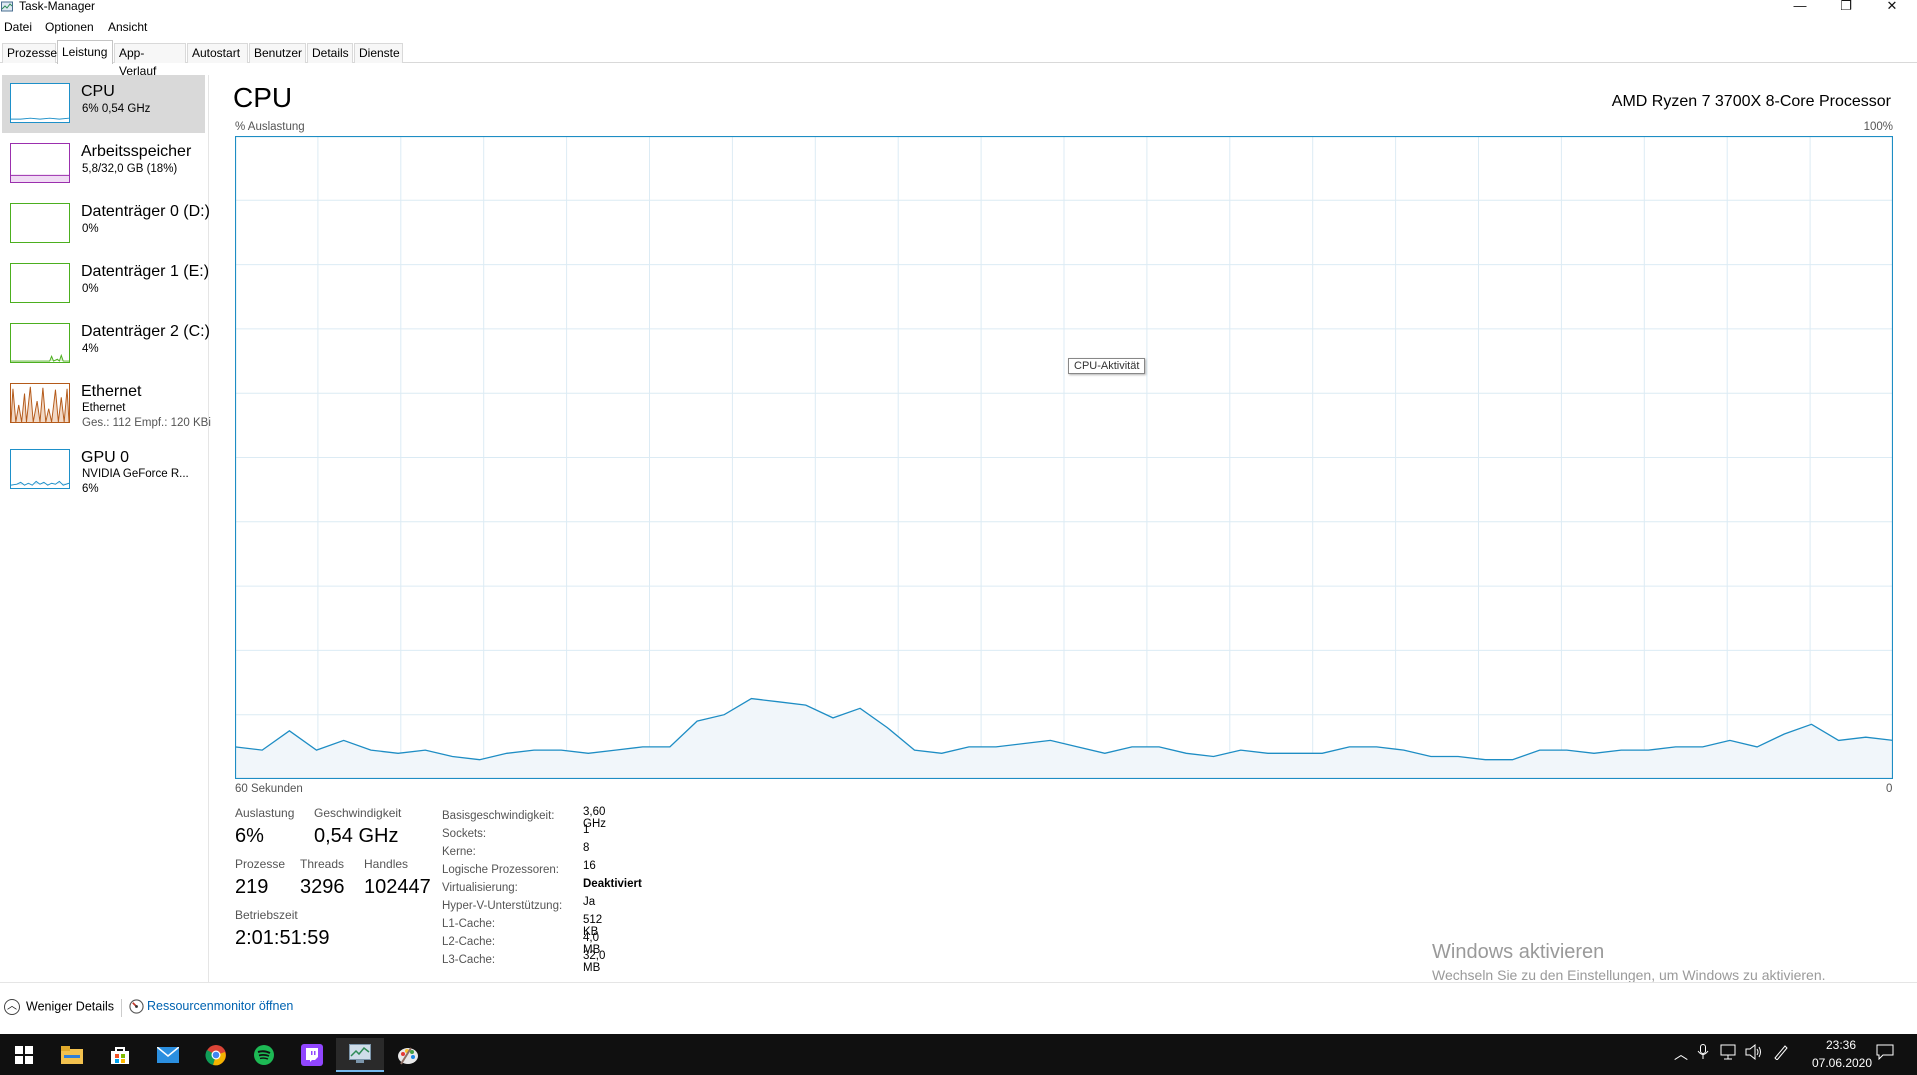  What do you see at coordinates (260, 864) in the screenshot?
I see `prozesse-label: Prozesse` at bounding box center [260, 864].